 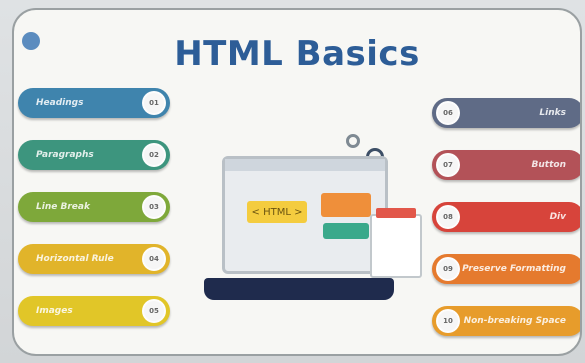 I want to click on topic-label: Paragraphs, so click(x=65, y=155).